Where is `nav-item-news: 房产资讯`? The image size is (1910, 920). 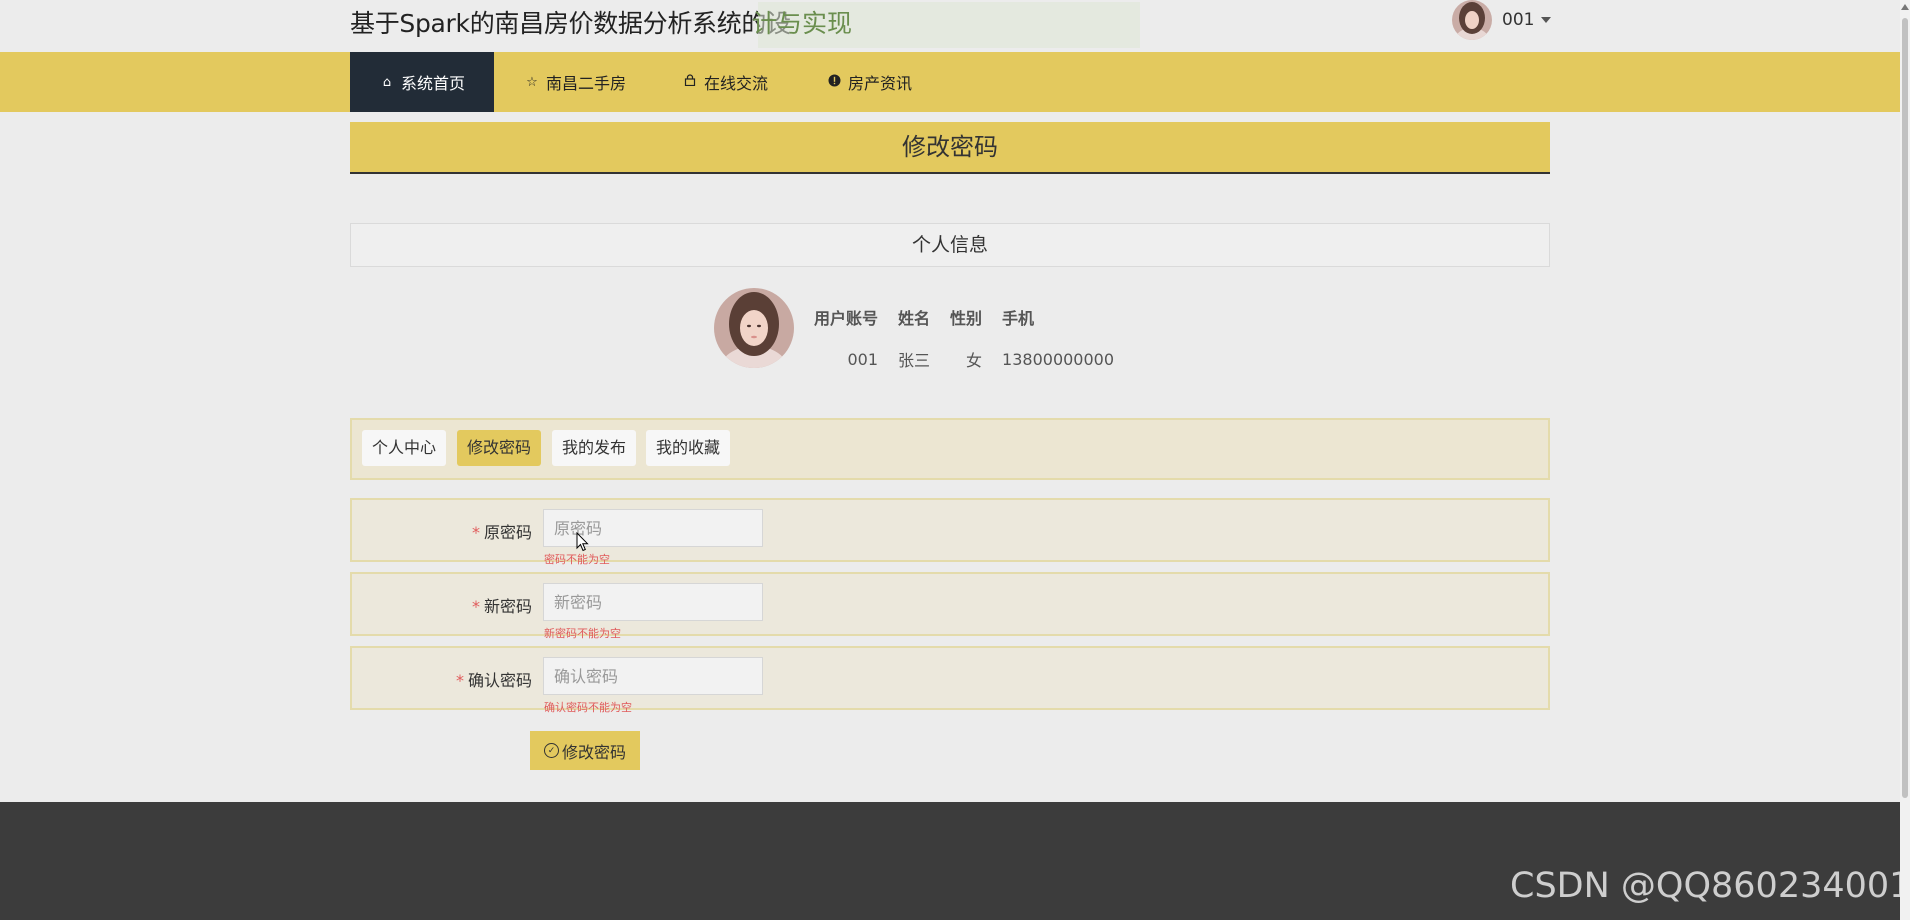 nav-item-news: 房产资讯 is located at coordinates (869, 82).